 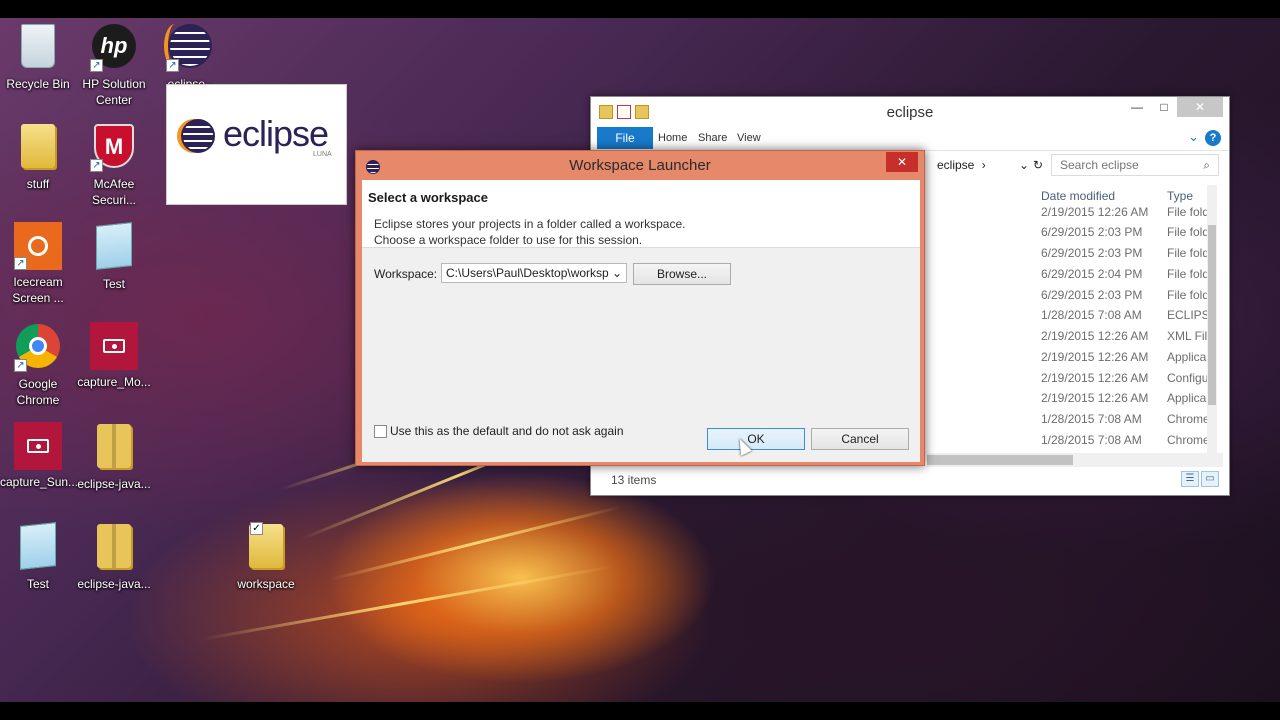 I want to click on desktop-icon-stuff: stuff, so click(x=38, y=157).